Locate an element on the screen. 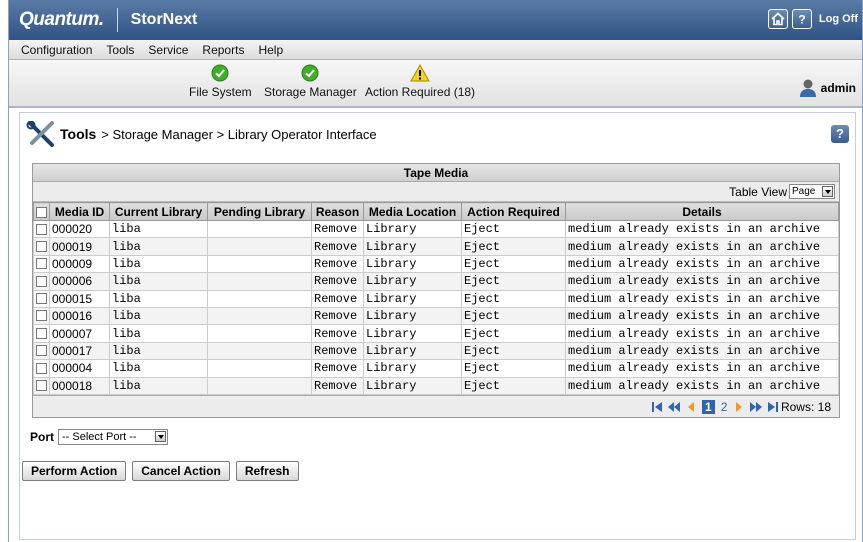 Image resolution: width=863 pixels, height=542 pixels. page-help-icon: ? is located at coordinates (840, 134).